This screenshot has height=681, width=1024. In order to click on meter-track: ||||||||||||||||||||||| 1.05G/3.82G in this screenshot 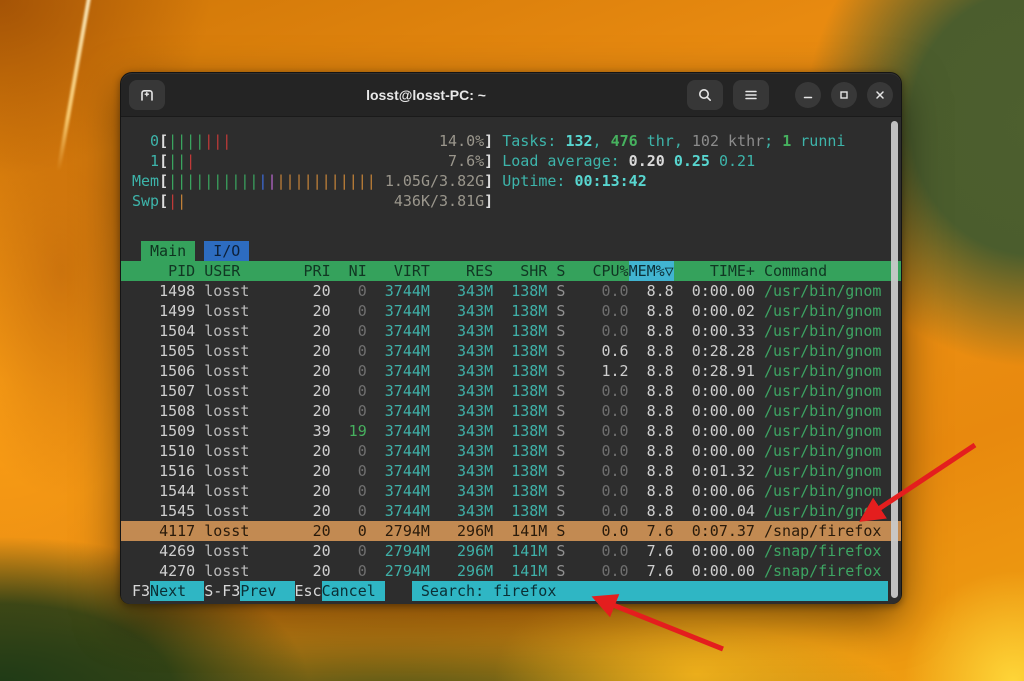, I will do `click(326, 181)`.